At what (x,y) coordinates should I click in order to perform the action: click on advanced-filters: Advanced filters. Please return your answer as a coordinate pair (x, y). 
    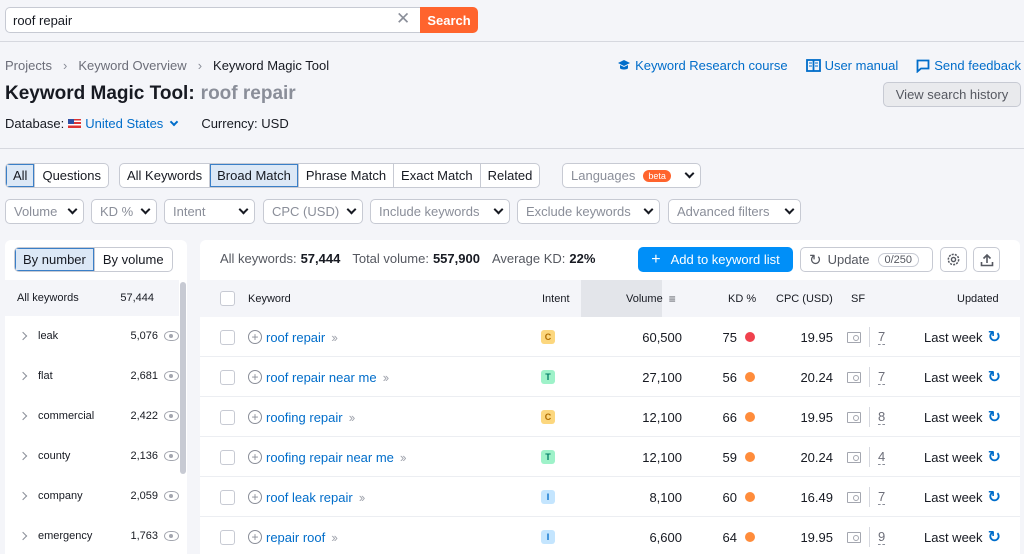
    Looking at the image, I should click on (734, 211).